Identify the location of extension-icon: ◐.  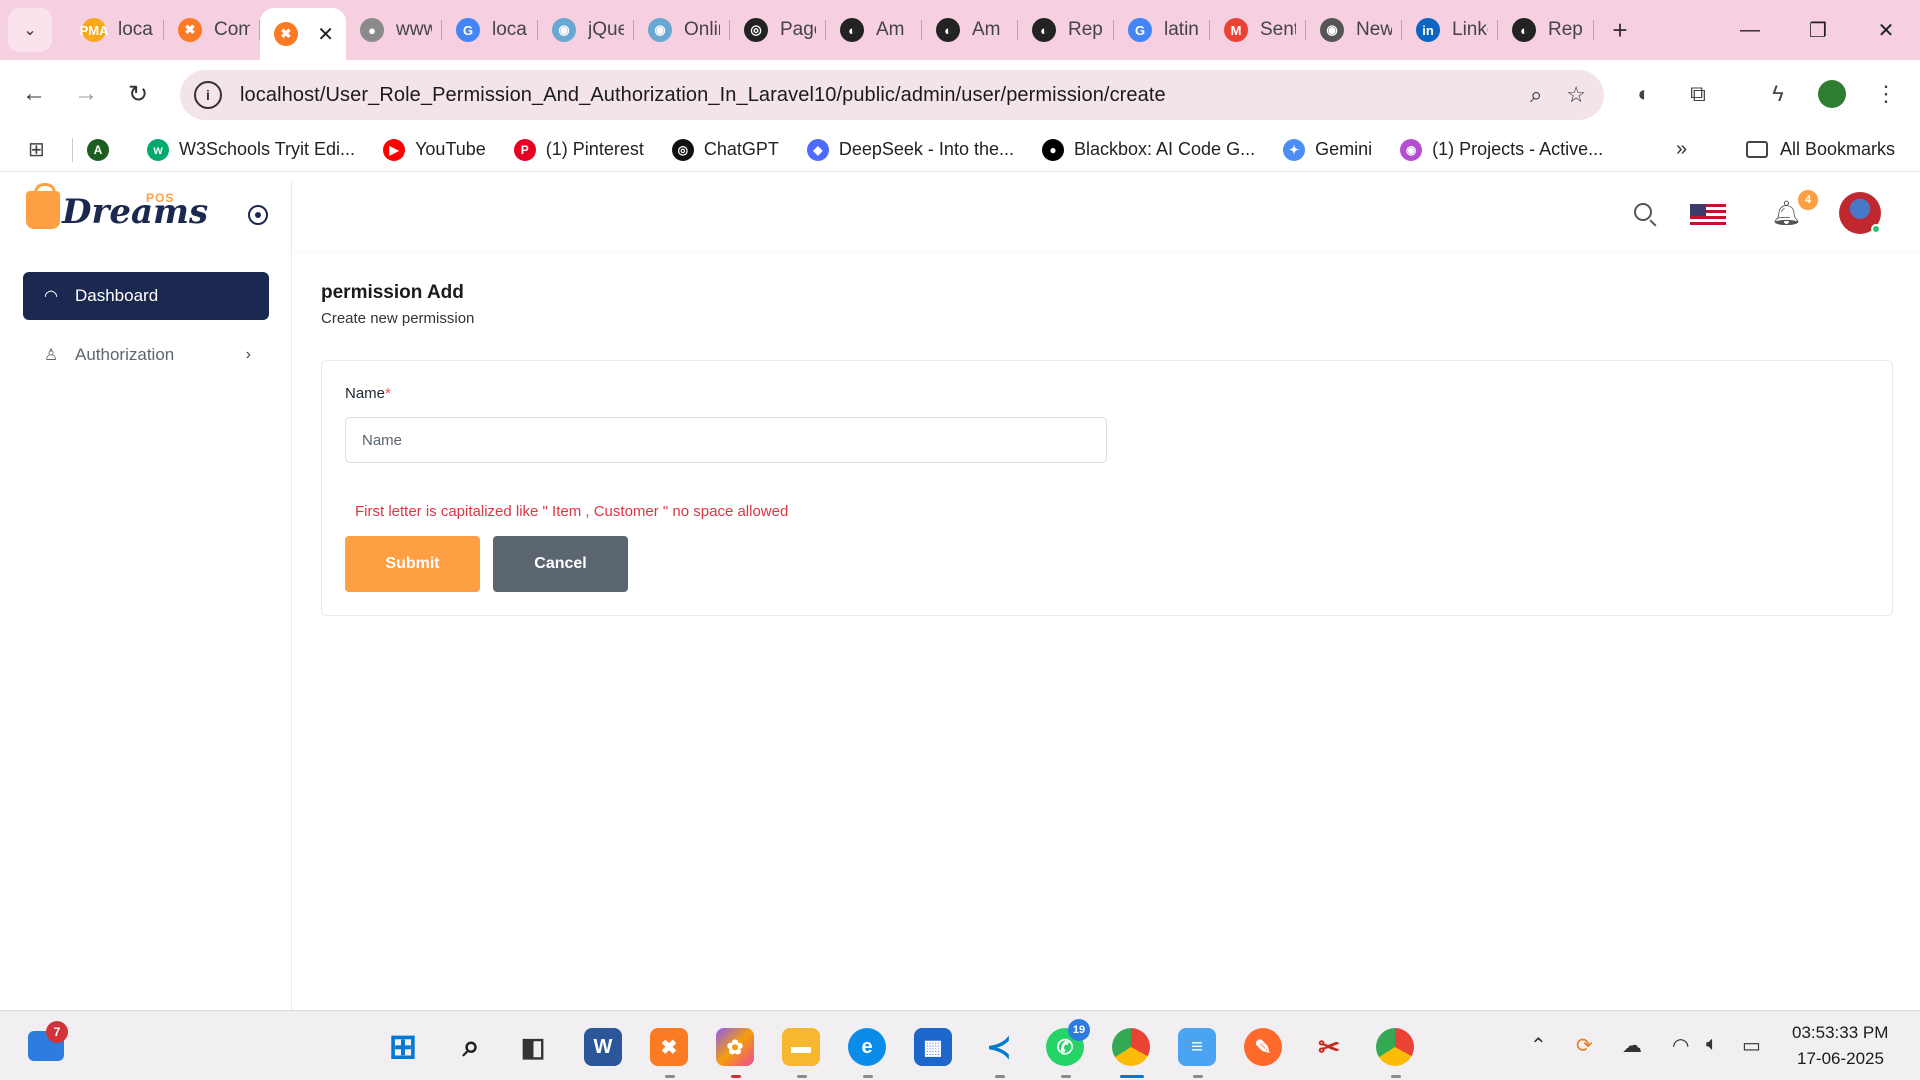
(1644, 94).